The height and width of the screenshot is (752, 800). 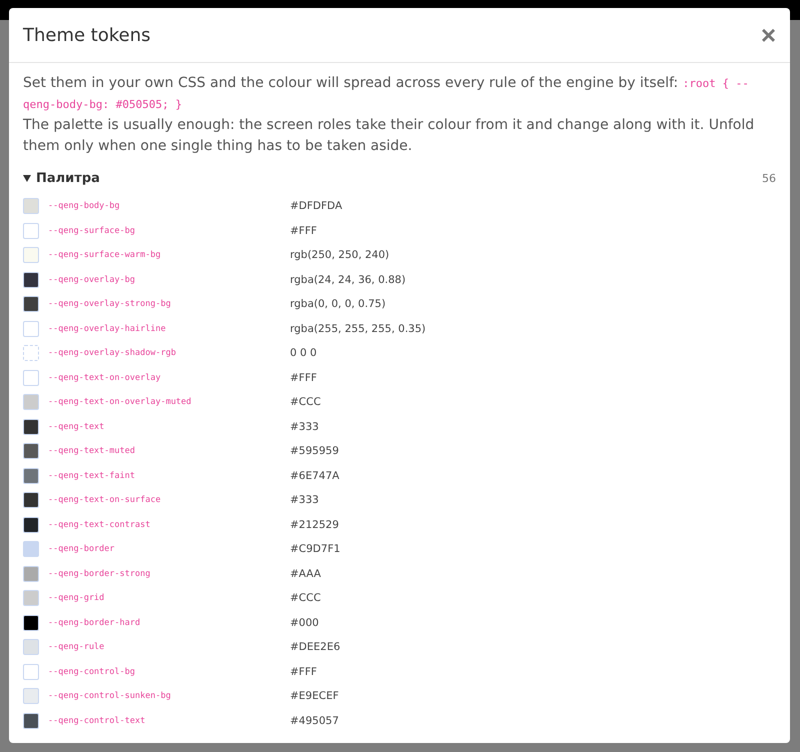 What do you see at coordinates (92, 279) in the screenshot?
I see `token-name: --qeng-overlay-bg` at bounding box center [92, 279].